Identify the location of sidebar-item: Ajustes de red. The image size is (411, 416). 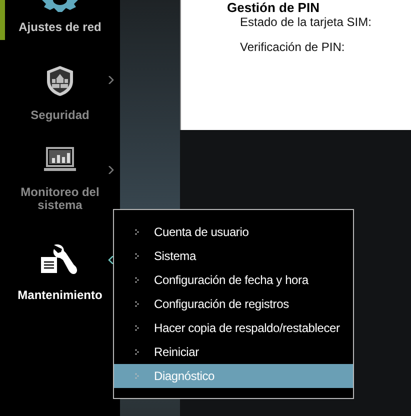
(60, 21).